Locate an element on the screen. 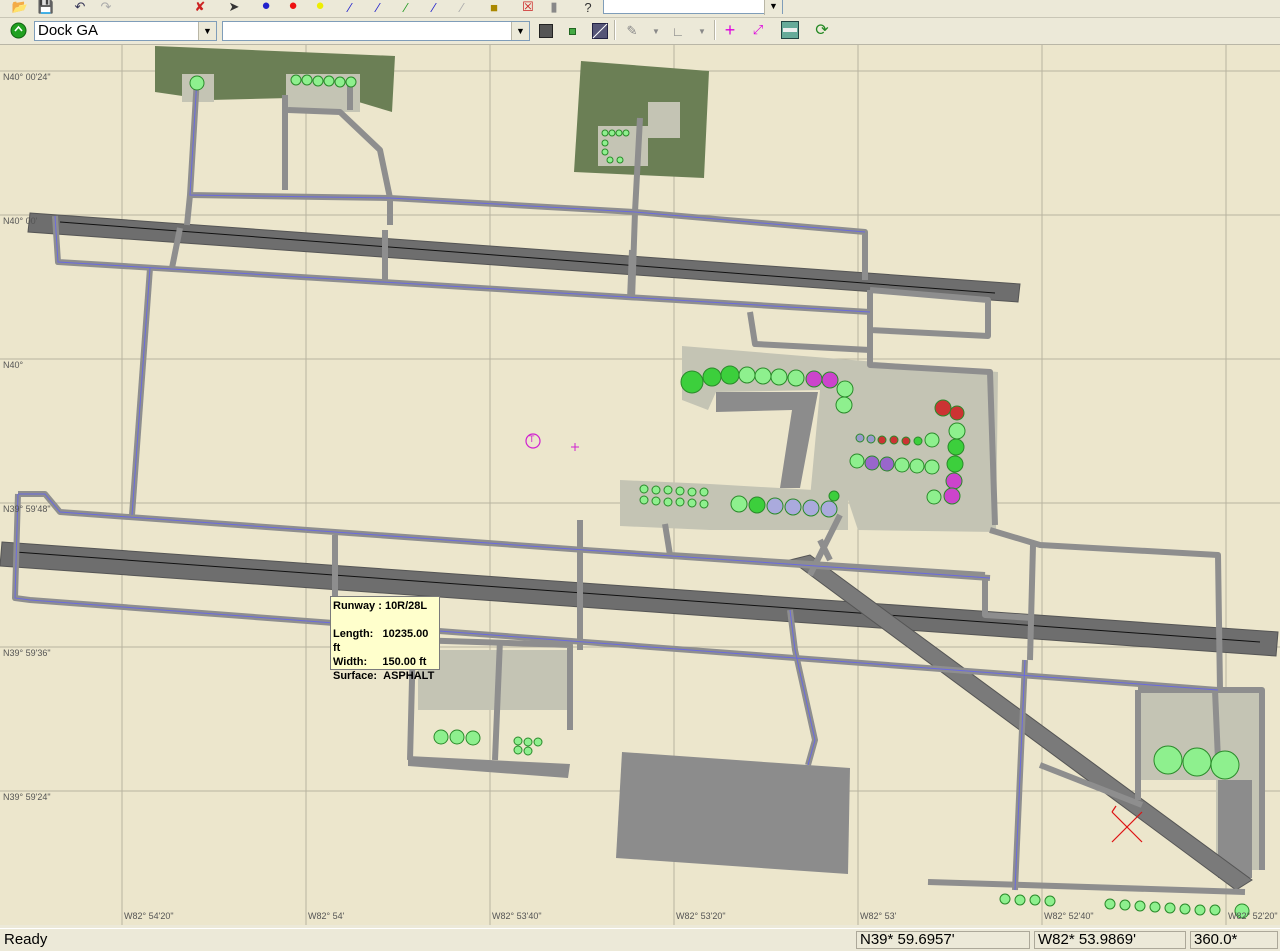 This screenshot has height=951, width=1280. line-tool-3-icon: ∕ is located at coordinates (406, 8).